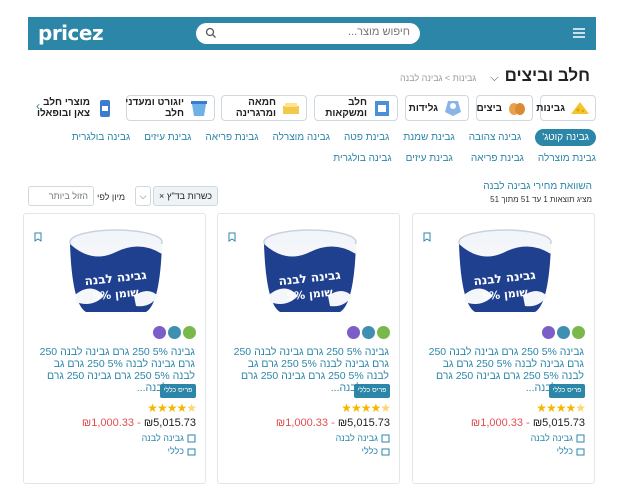  What do you see at coordinates (547, 76) in the screenshot?
I see `page-title: חלב וביצים` at bounding box center [547, 76].